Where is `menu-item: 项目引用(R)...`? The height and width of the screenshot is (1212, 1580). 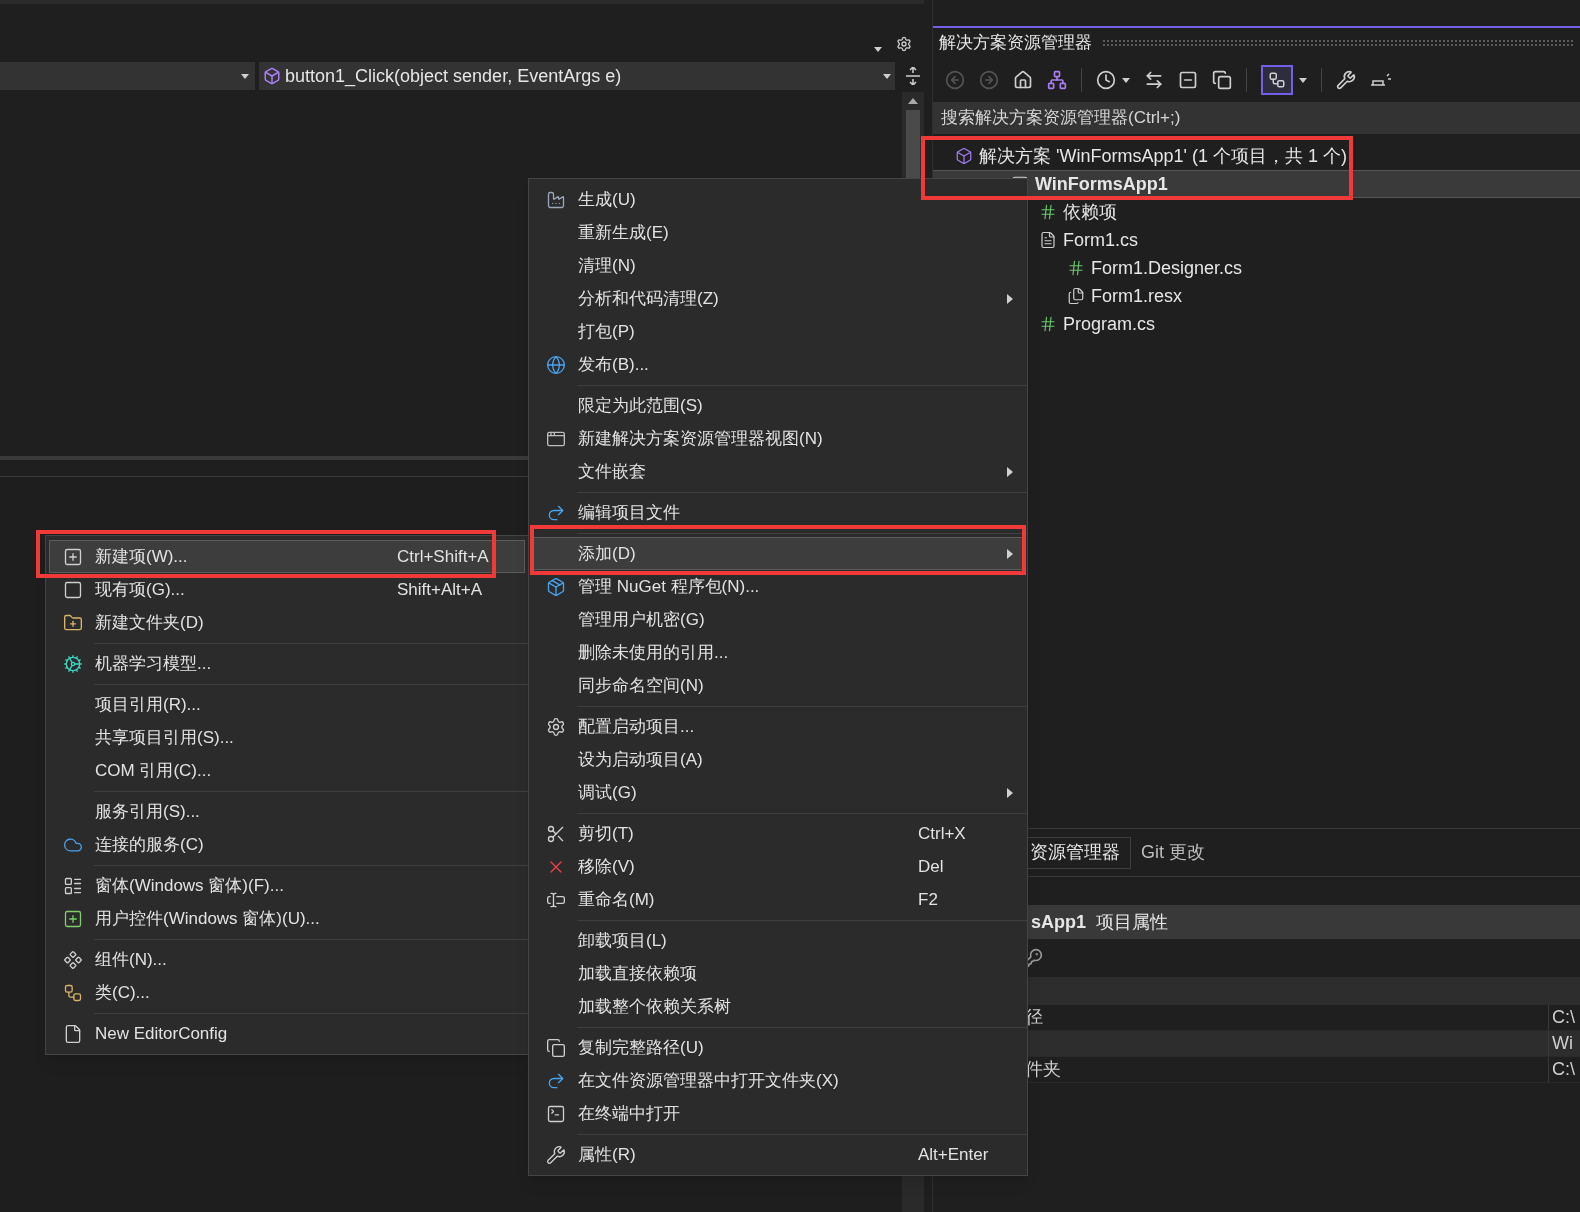 menu-item: 项目引用(R)... is located at coordinates (287, 704).